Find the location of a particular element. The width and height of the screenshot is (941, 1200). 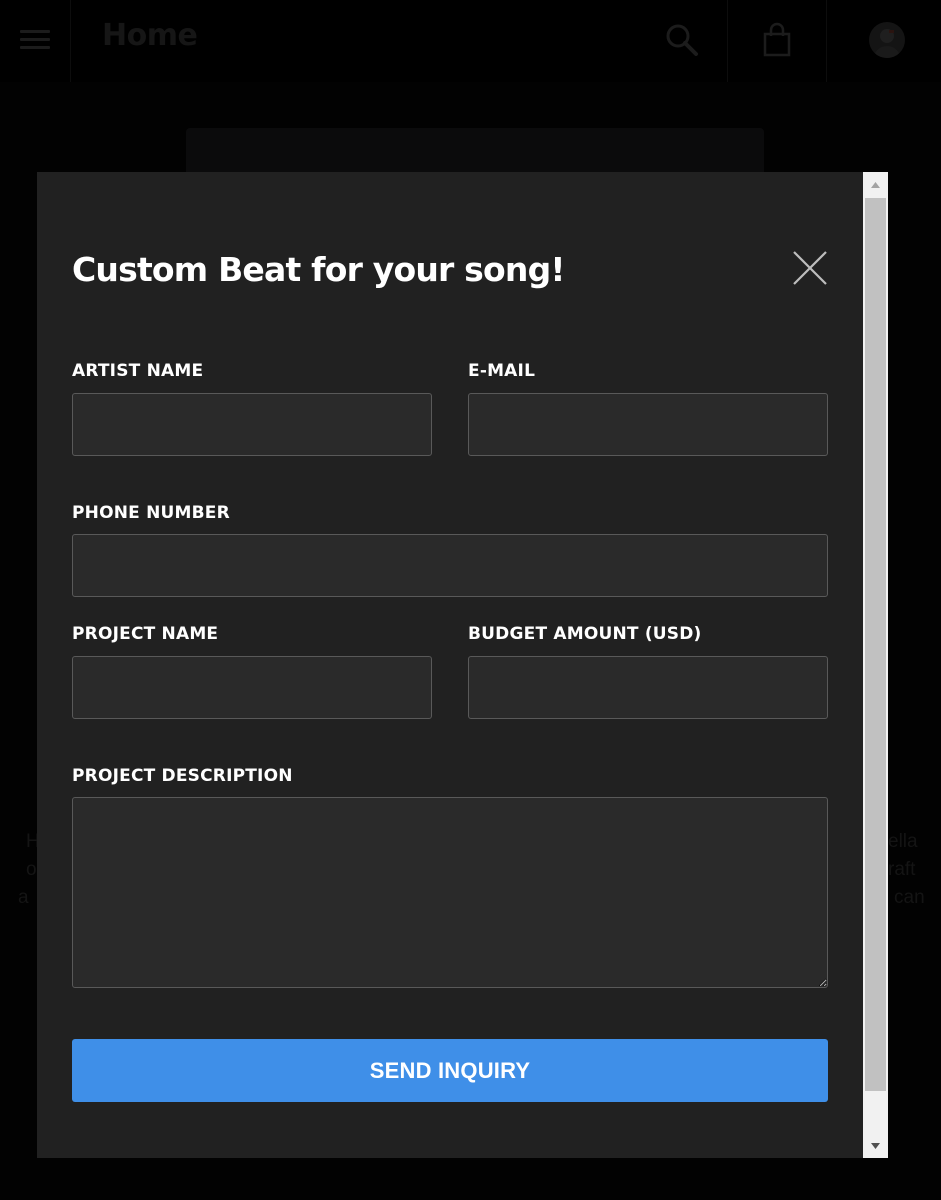

background-text-left: o is located at coordinates (31, 869).